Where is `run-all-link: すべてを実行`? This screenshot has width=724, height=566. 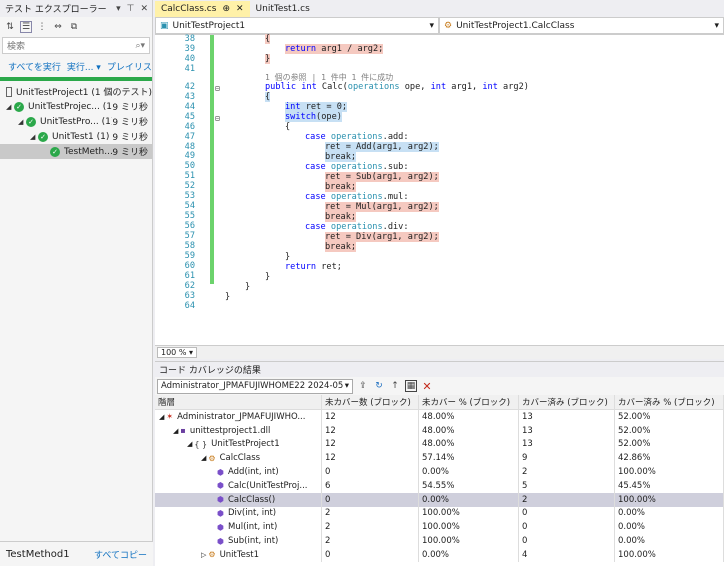
run-all-link: すべてを実行 is located at coordinates (34, 66).